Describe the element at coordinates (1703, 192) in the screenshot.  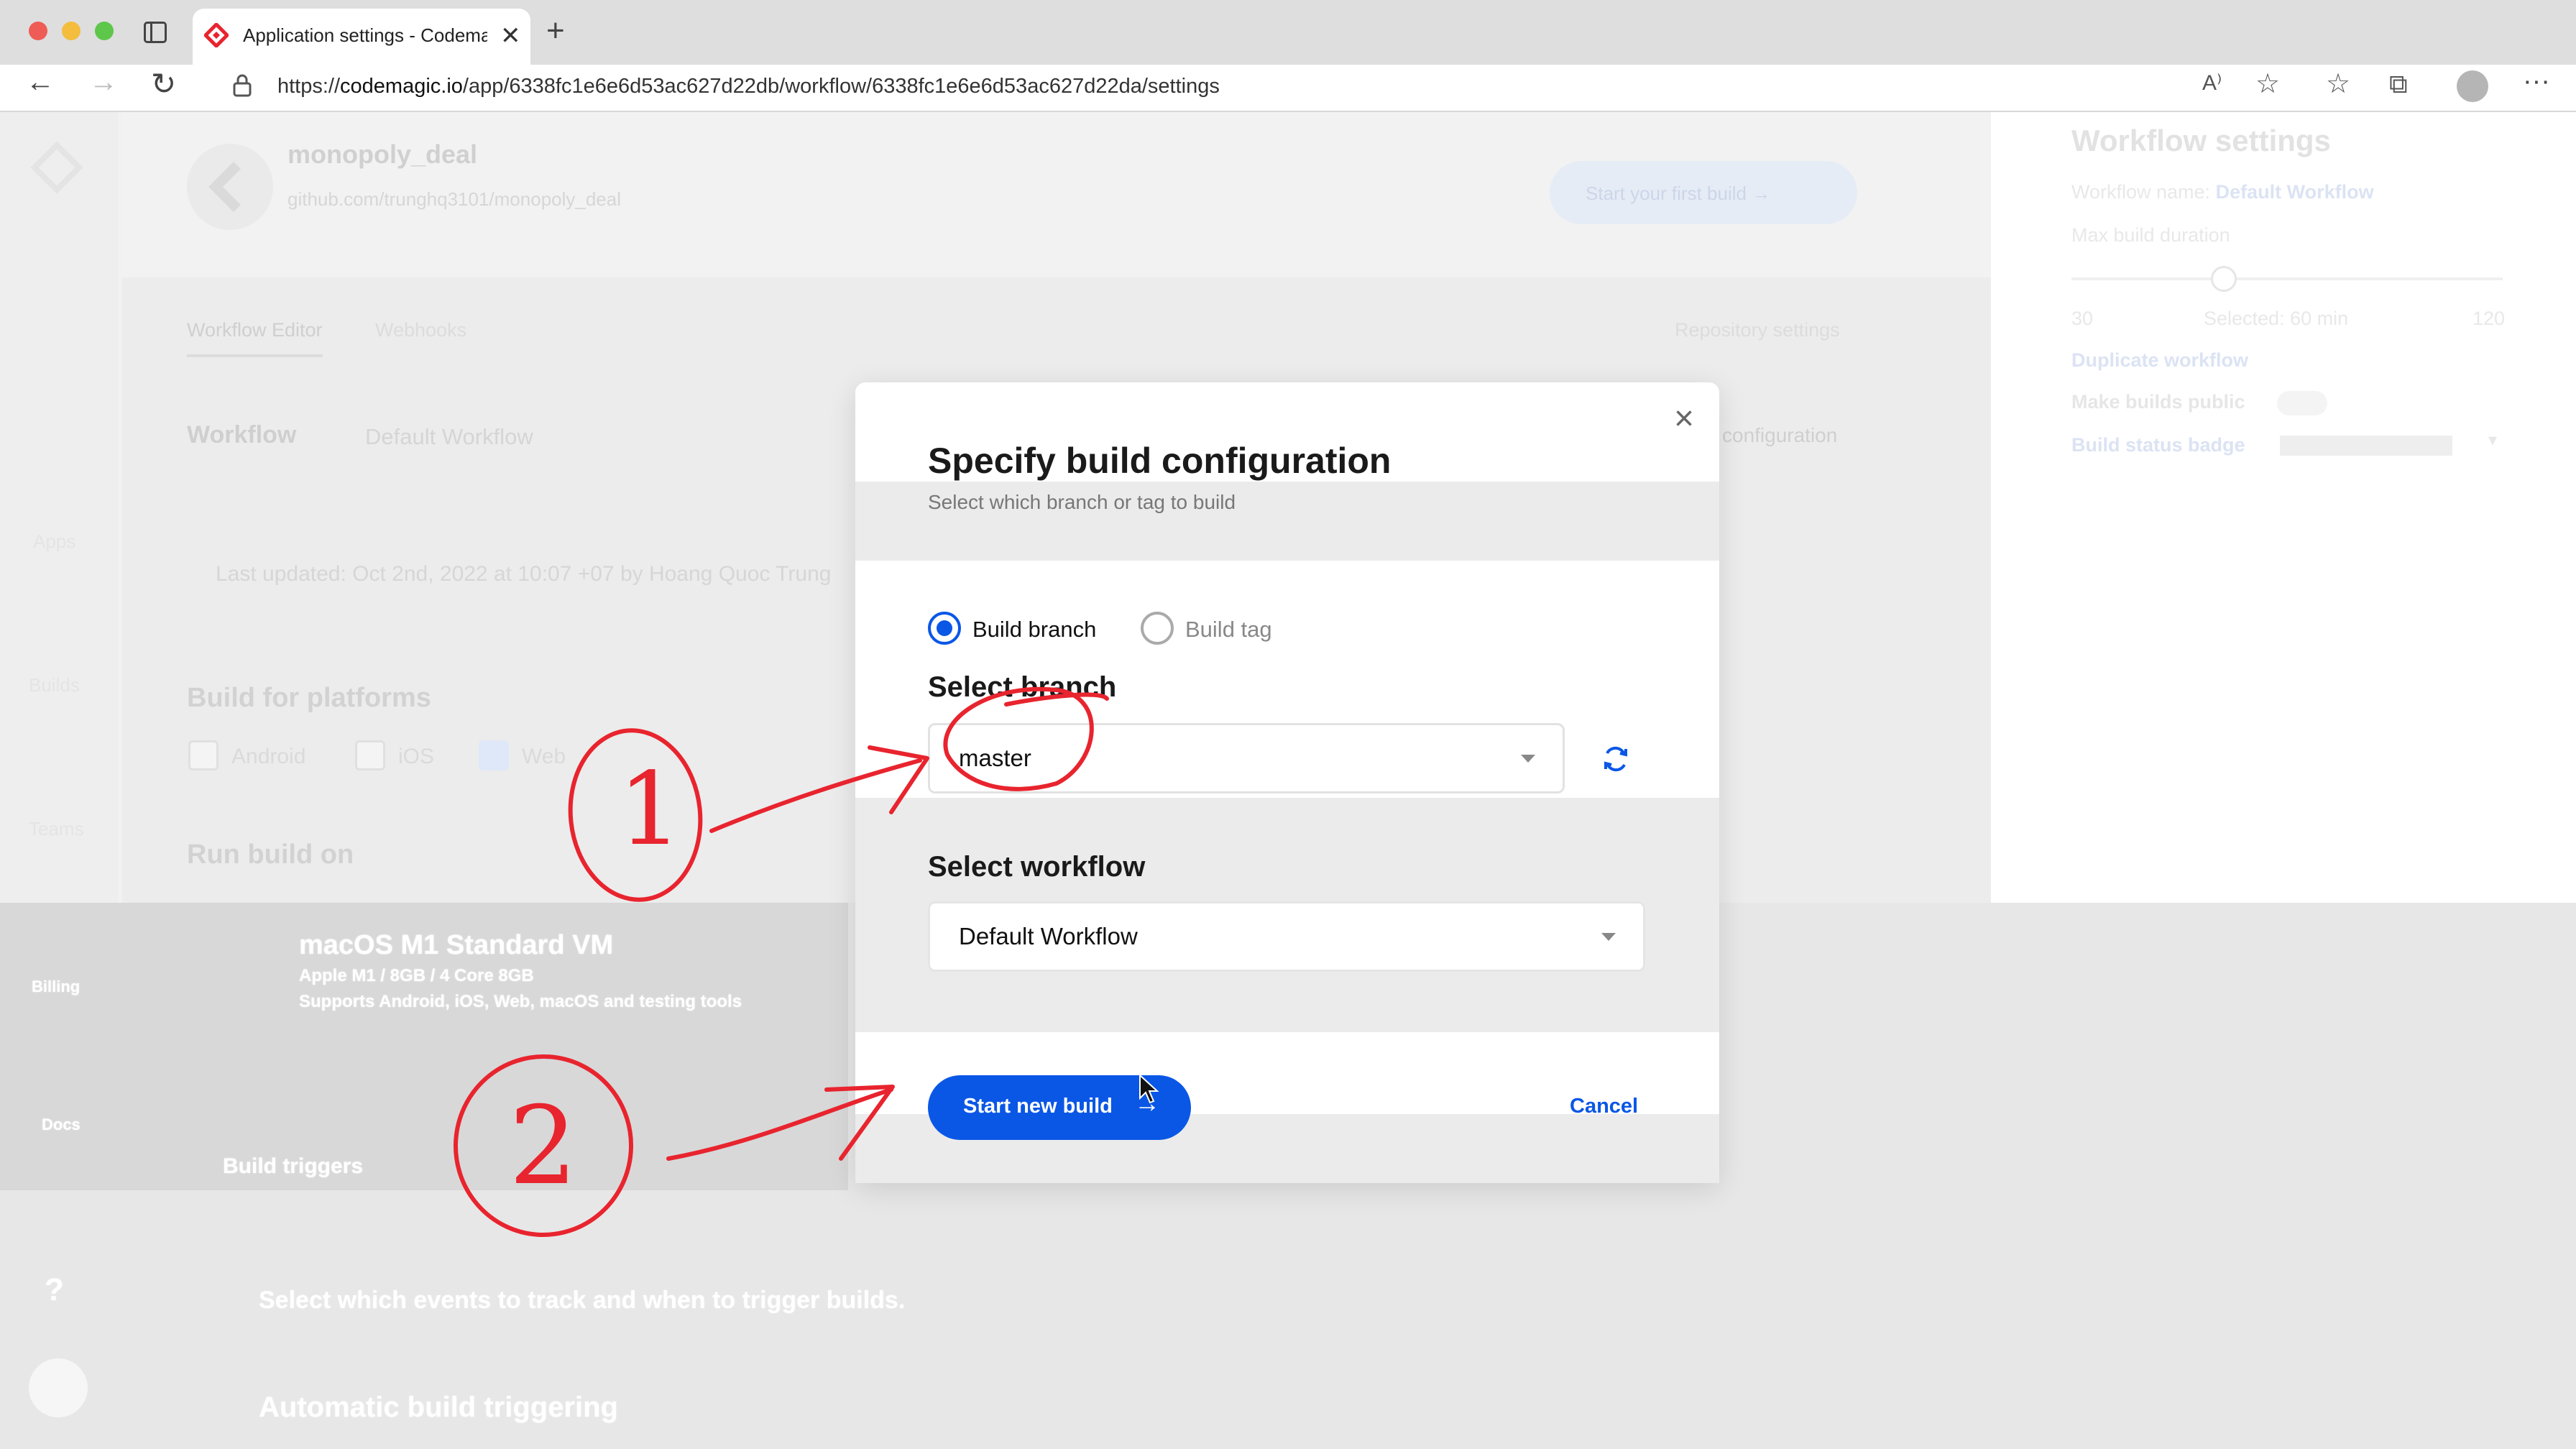
I see `start-first-build-button: Start your first build →` at that location.